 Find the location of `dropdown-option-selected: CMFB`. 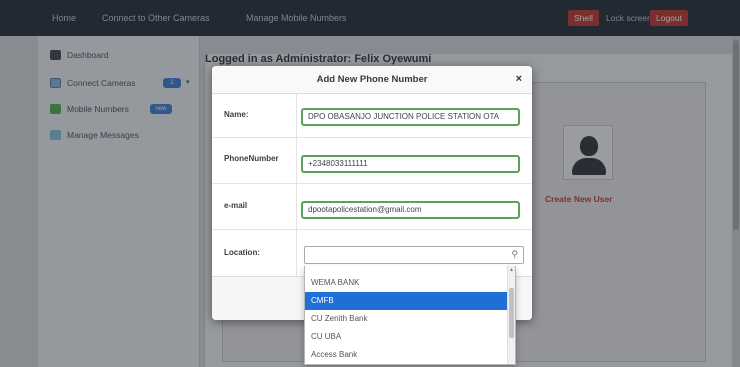

dropdown-option-selected: CMFB is located at coordinates (407, 301).